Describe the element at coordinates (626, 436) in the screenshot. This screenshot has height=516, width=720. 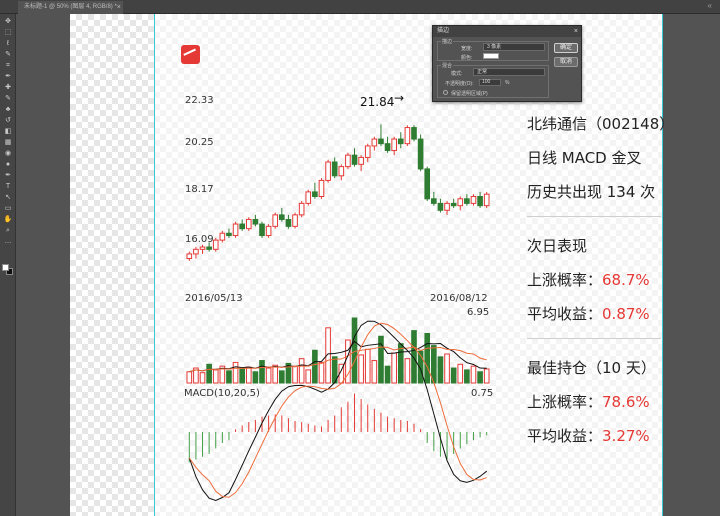
I see `best-avg-return-value: 3.27%` at that location.